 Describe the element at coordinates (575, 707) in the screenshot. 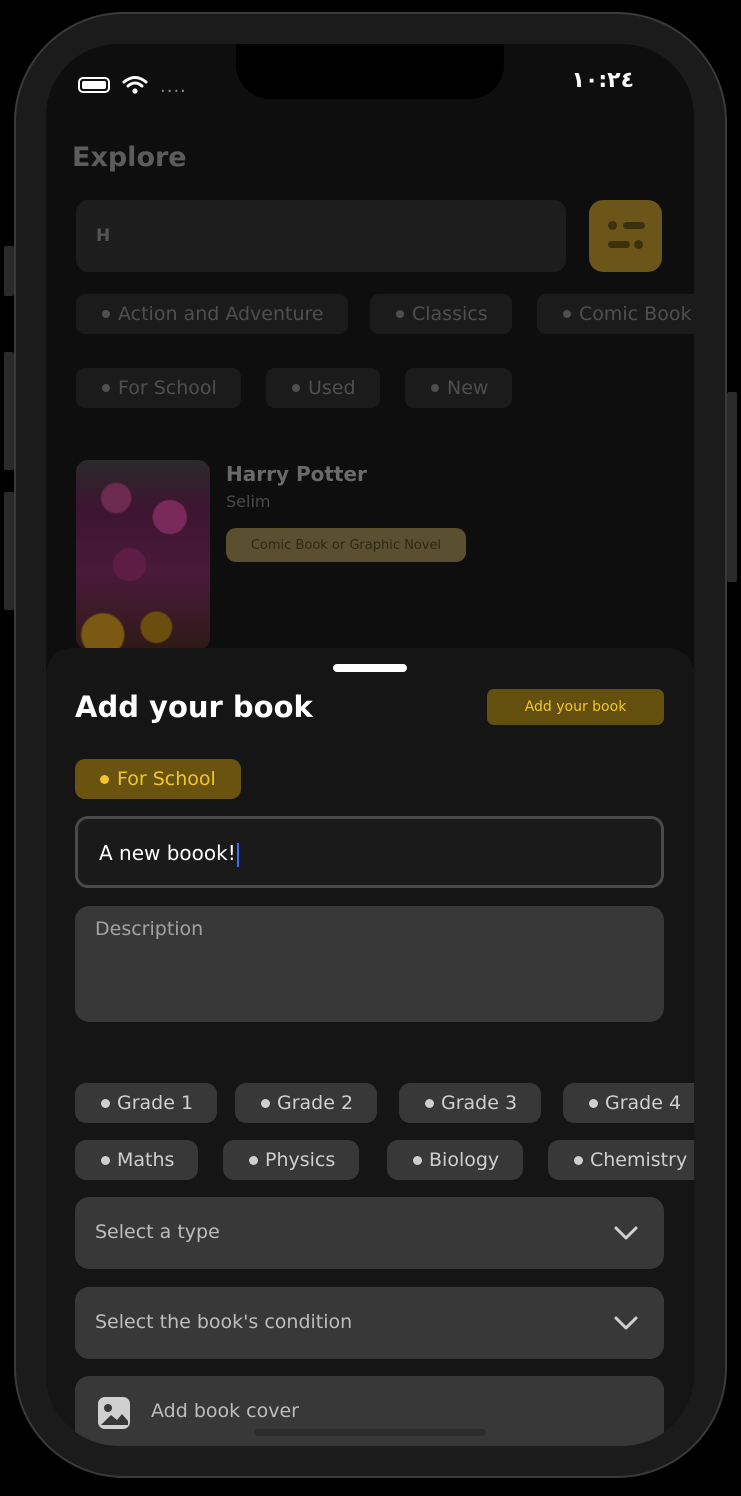

I see `add-book-button: Add your book` at that location.